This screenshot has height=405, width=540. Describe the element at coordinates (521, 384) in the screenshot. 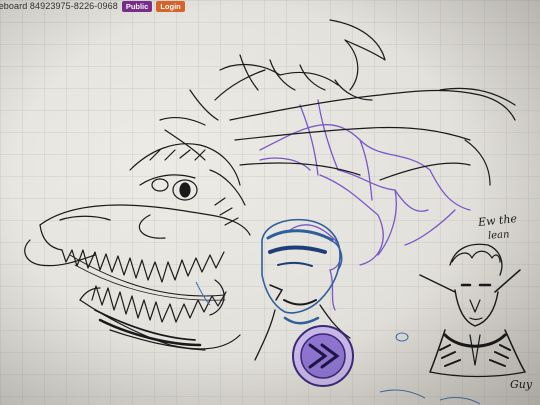

I see `handwritten-note-guy: Guy` at that location.